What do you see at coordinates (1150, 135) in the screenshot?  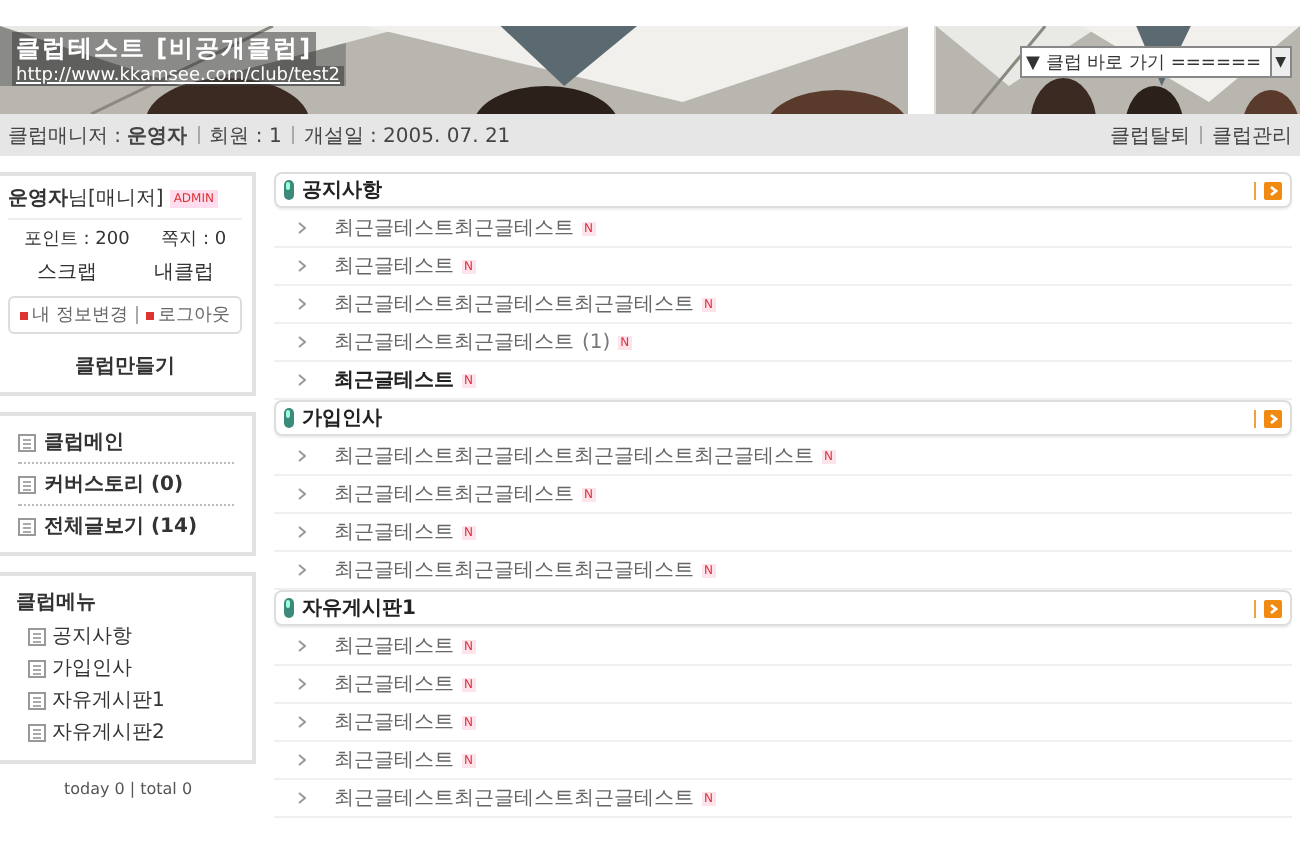 I see `club-link: 클럽탈퇴` at bounding box center [1150, 135].